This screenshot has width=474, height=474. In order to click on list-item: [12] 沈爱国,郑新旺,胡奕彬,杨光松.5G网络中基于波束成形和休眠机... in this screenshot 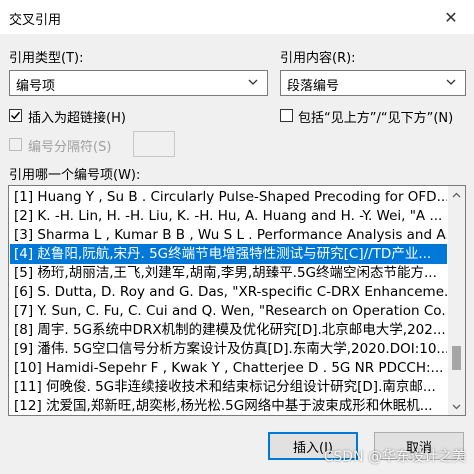, I will do `click(228, 405)`.